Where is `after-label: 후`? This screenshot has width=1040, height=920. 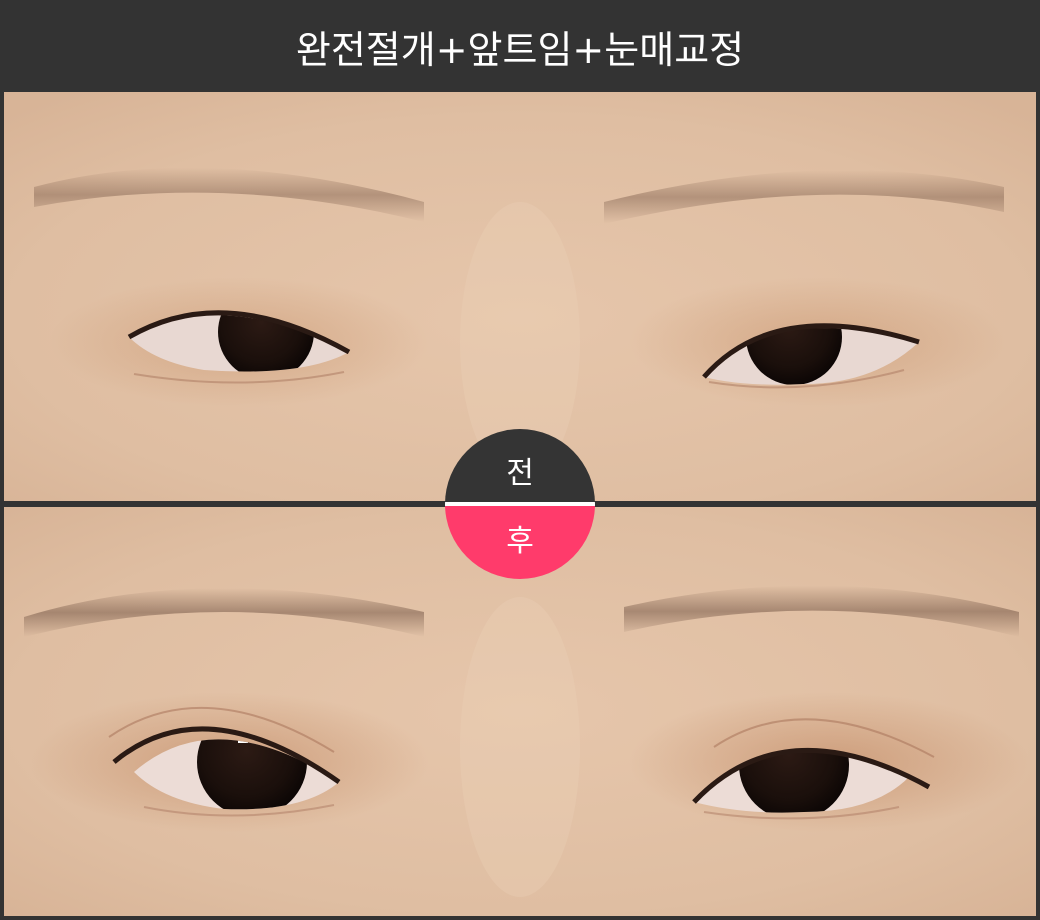 after-label: 후 is located at coordinates (520, 541).